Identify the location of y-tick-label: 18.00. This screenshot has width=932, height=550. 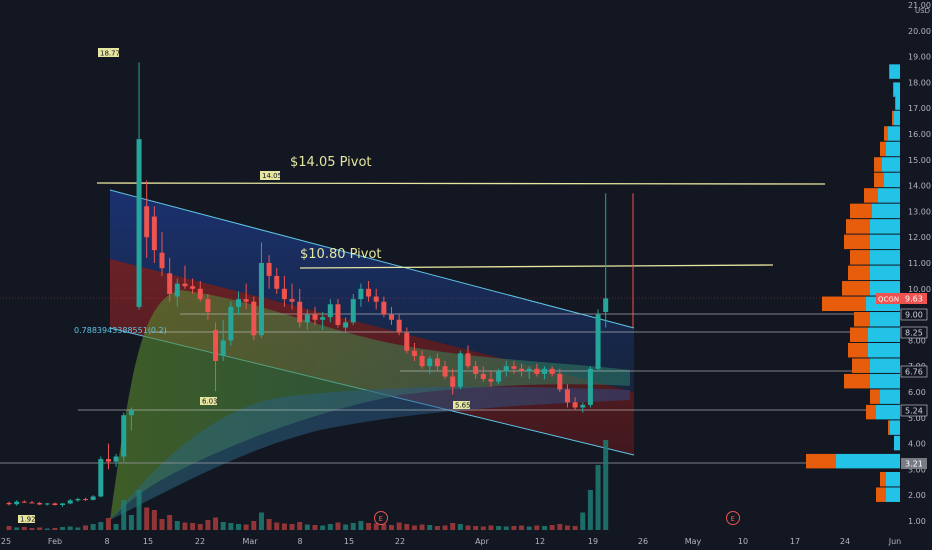
(919, 82).